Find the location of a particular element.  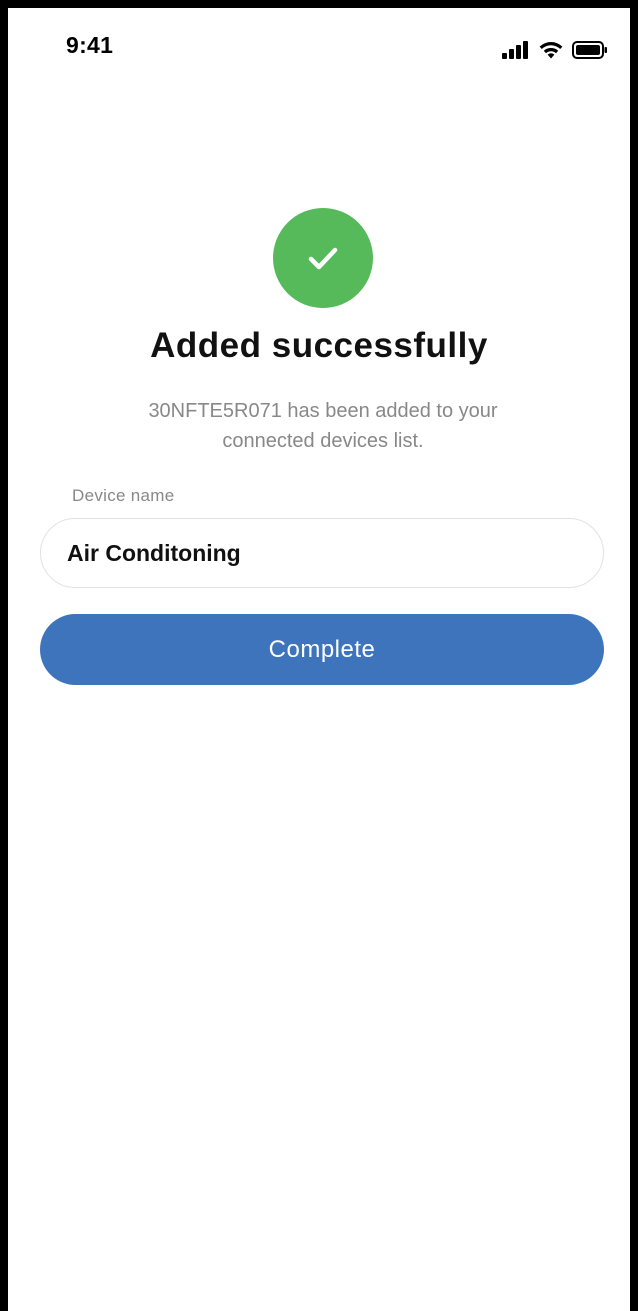

status-bar: 9:41 is located at coordinates (319, 43).